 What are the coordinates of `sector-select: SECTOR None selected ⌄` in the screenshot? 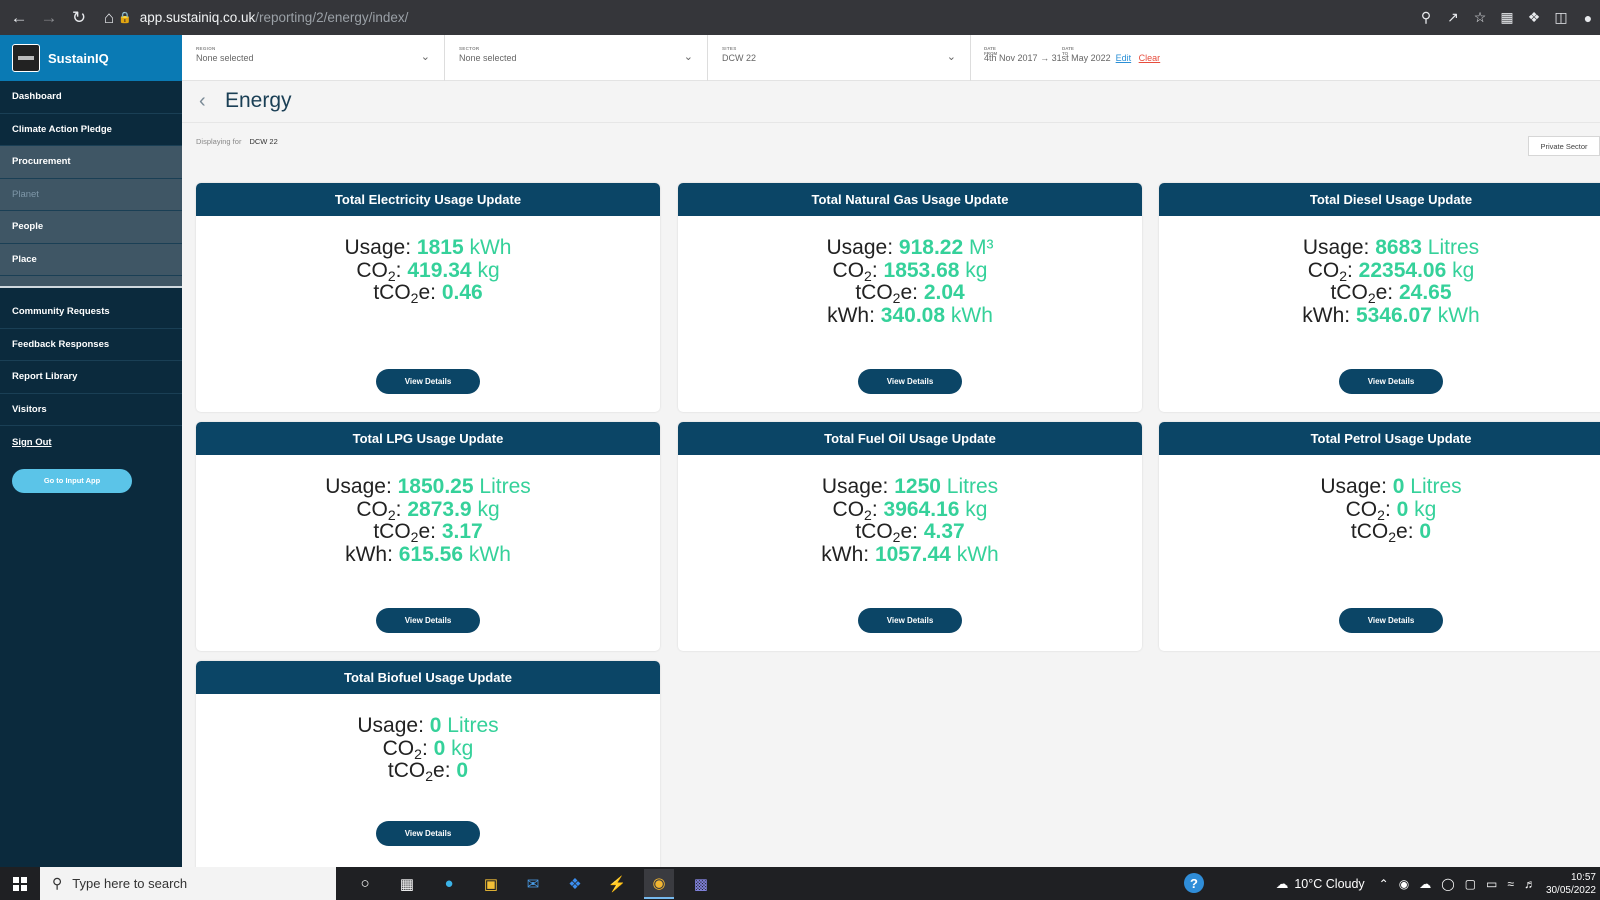 It's located at (576, 58).